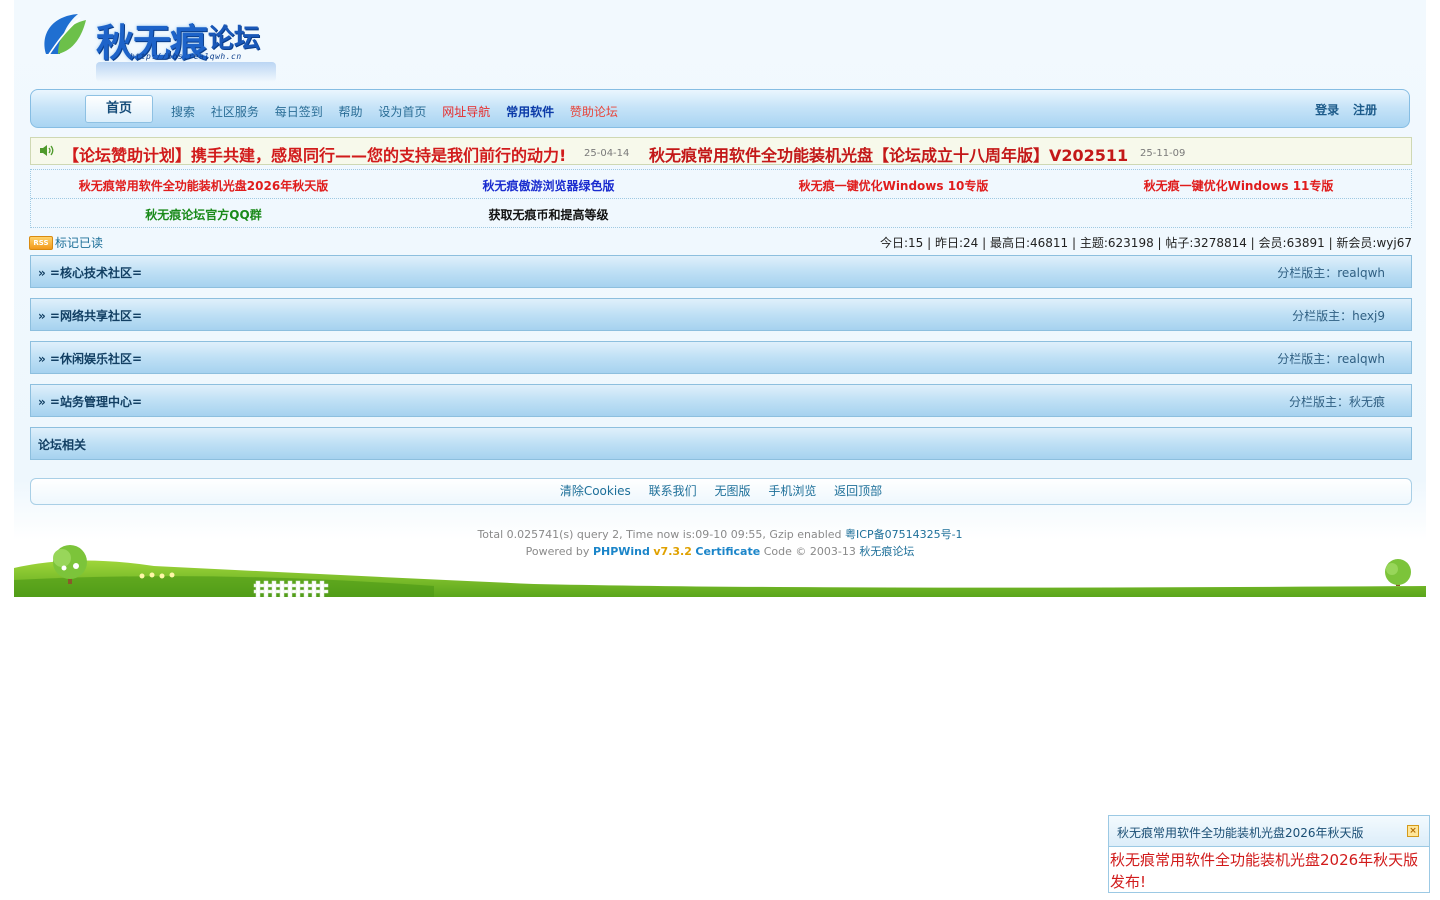 This screenshot has height=900, width=1440. I want to click on featured-link: 获取无痕币和提高等级, so click(548, 214).